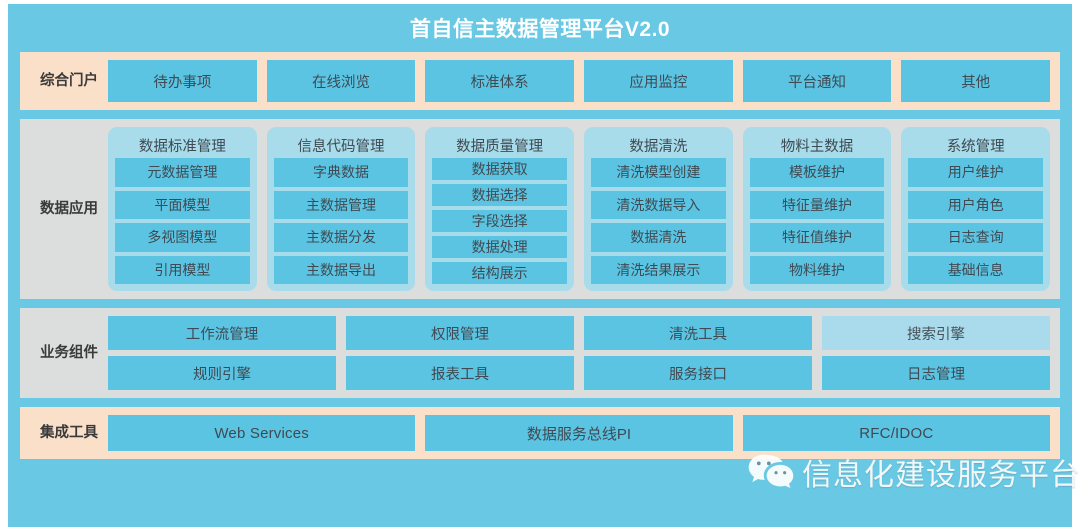 The width and height of the screenshot is (1080, 531). Describe the element at coordinates (976, 204) in the screenshot. I see `app-item-user-role: 用户角色` at that location.